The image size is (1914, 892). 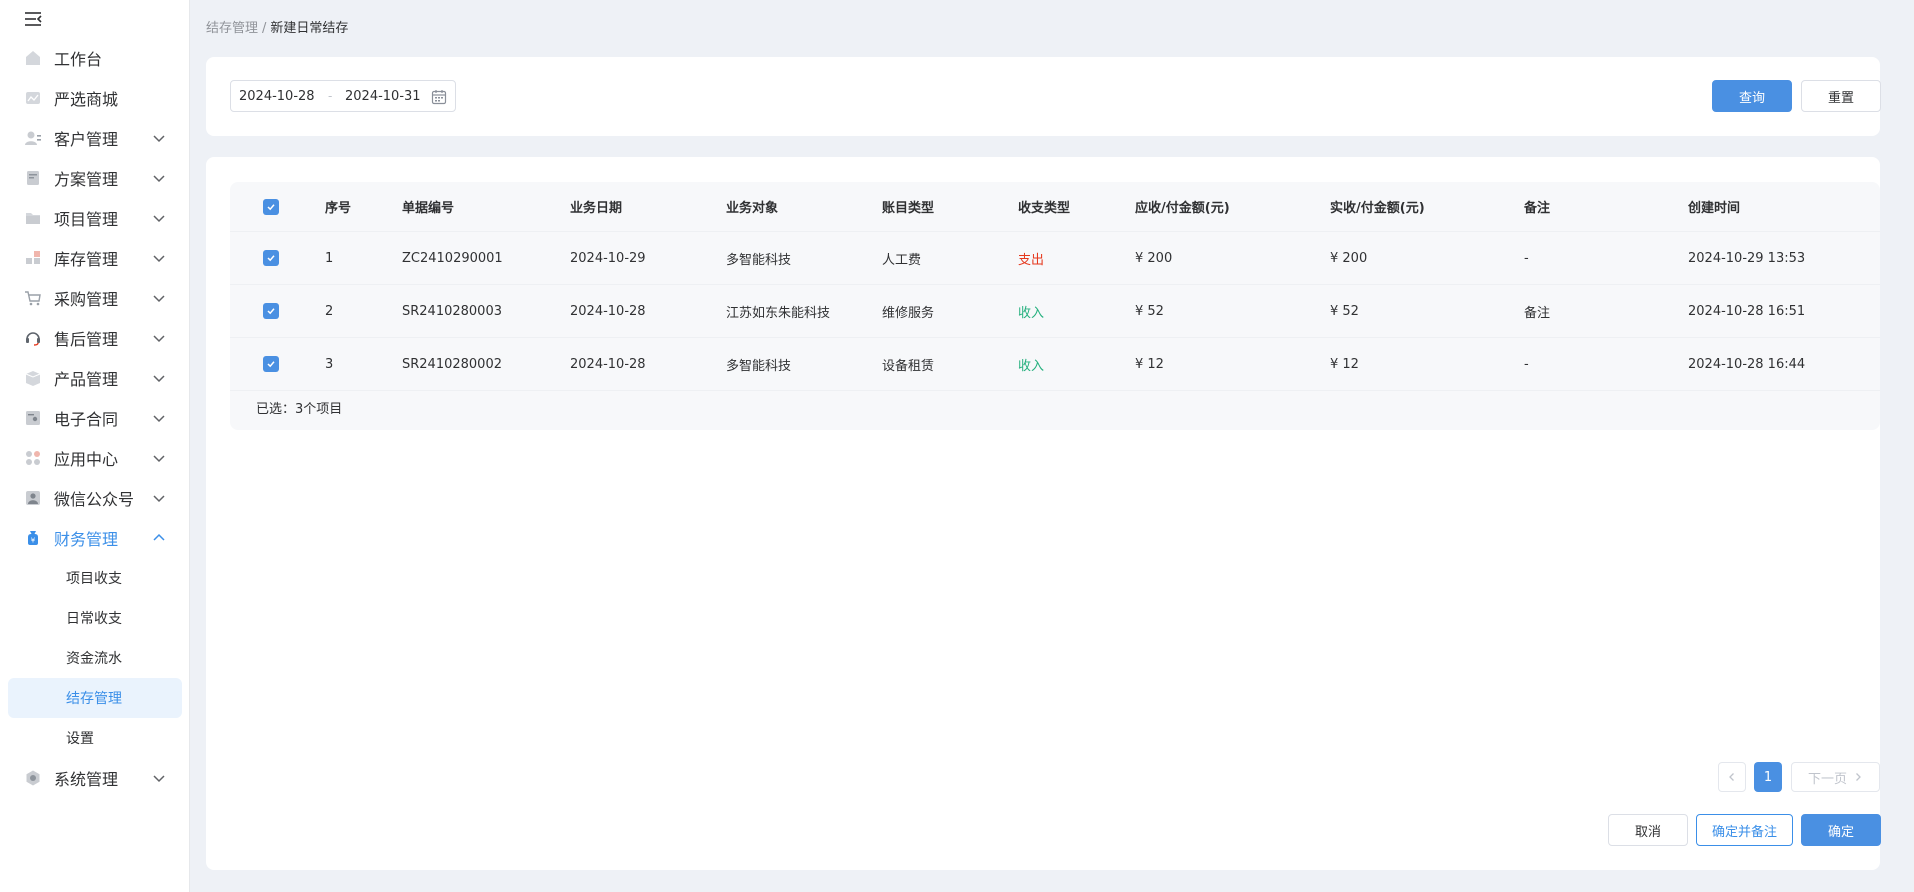 I want to click on breadcrumb-parent: 结存管理, so click(x=232, y=28).